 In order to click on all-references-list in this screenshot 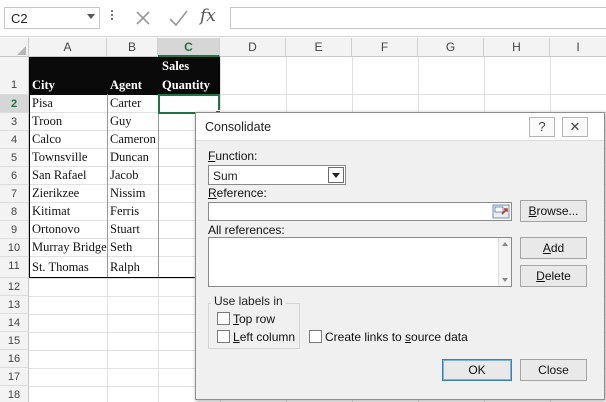, I will do `click(360, 262)`.